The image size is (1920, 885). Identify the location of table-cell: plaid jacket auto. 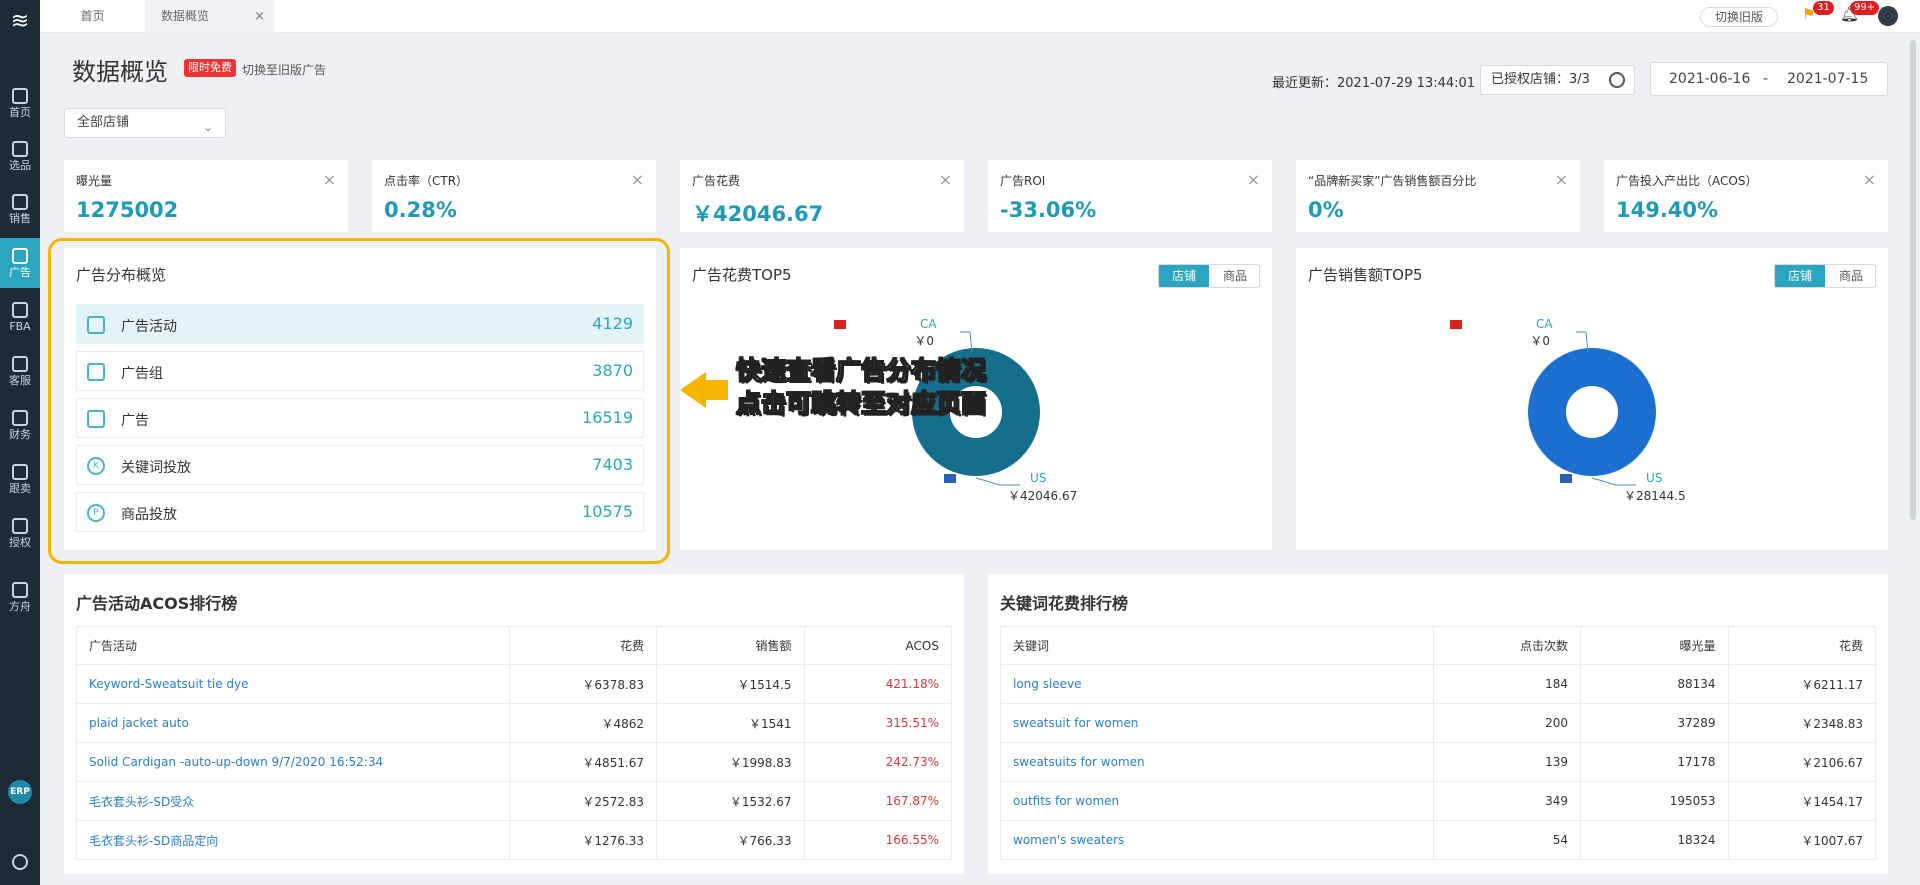
(293, 723).